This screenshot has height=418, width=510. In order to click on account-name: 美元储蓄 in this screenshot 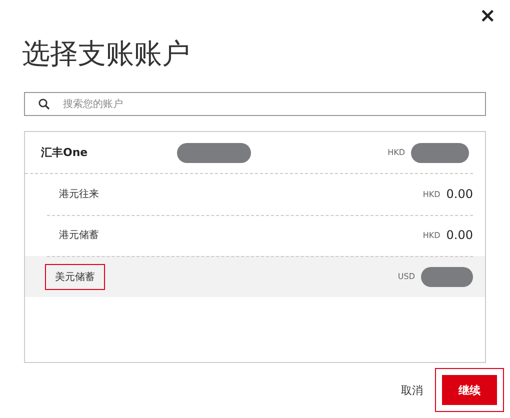, I will do `click(75, 277)`.